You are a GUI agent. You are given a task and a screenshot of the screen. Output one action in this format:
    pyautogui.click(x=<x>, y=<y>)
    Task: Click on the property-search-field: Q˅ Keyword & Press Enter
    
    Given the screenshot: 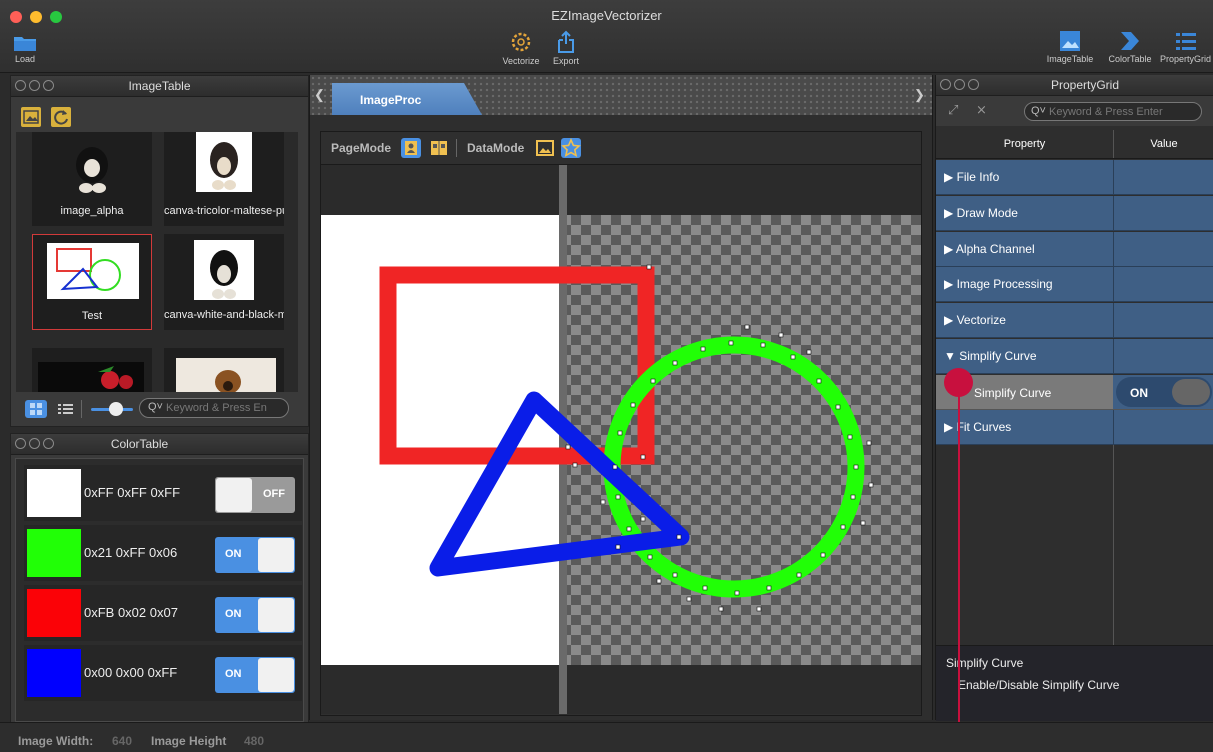 What is the action you would take?
    pyautogui.click(x=1113, y=111)
    